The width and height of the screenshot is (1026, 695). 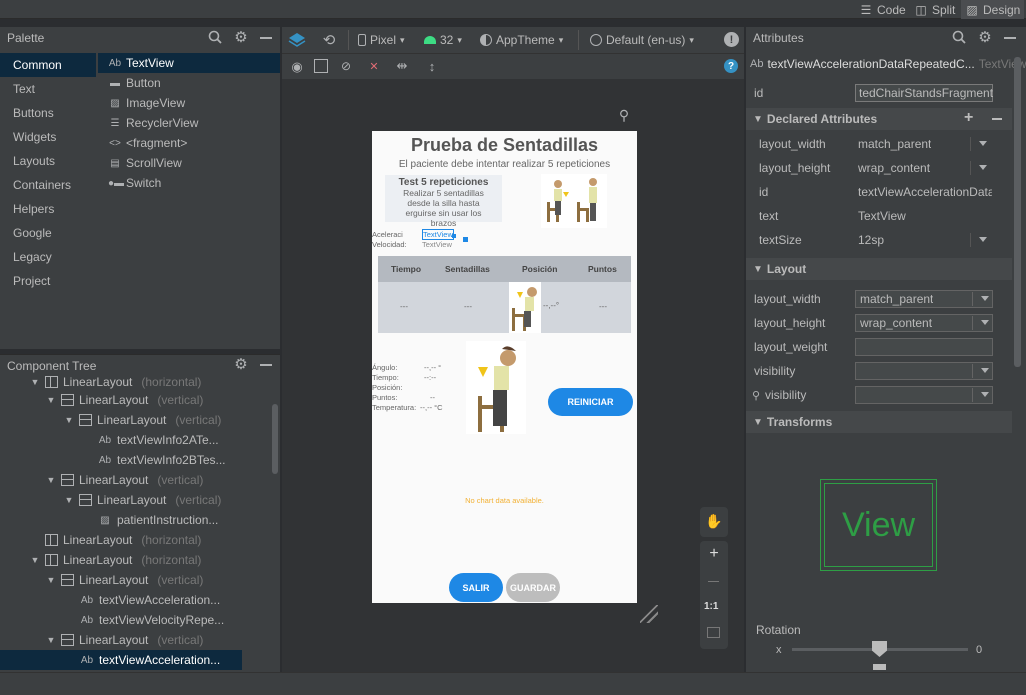 What do you see at coordinates (758, 422) in the screenshot?
I see `collapse-arrow-icon: ▼` at bounding box center [758, 422].